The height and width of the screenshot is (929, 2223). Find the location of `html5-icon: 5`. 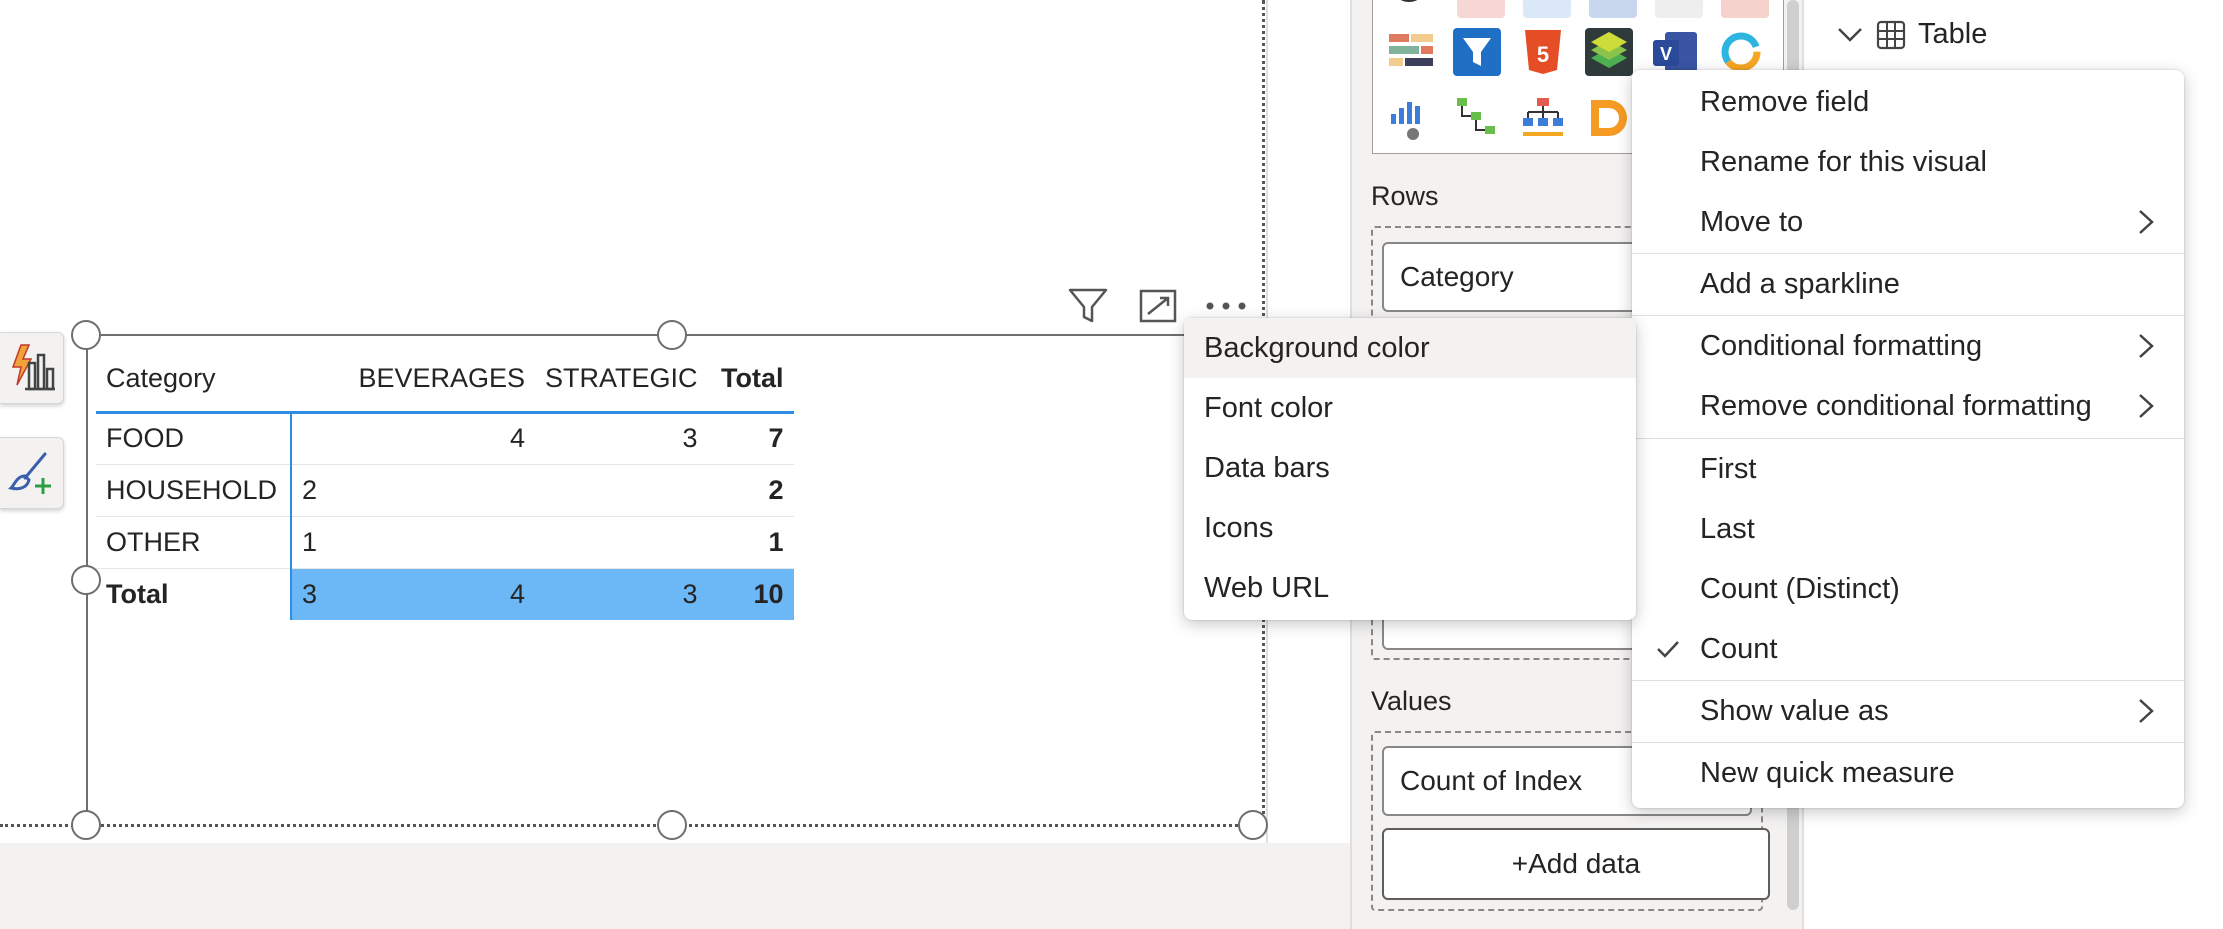

html5-icon: 5 is located at coordinates (1543, 52).